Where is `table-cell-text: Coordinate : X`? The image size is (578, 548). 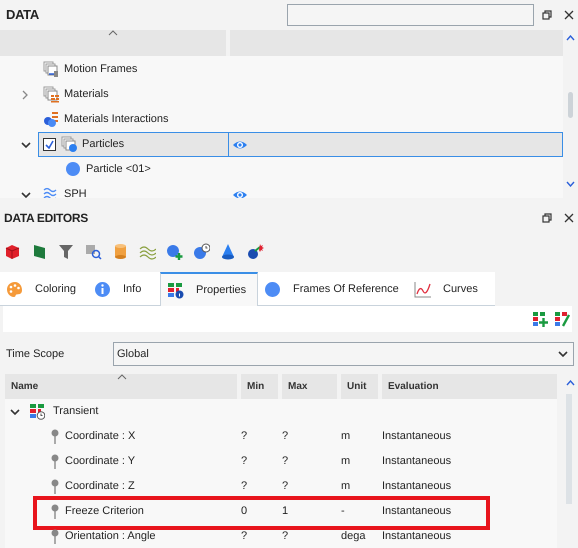 table-cell-text: Coordinate : X is located at coordinates (100, 436).